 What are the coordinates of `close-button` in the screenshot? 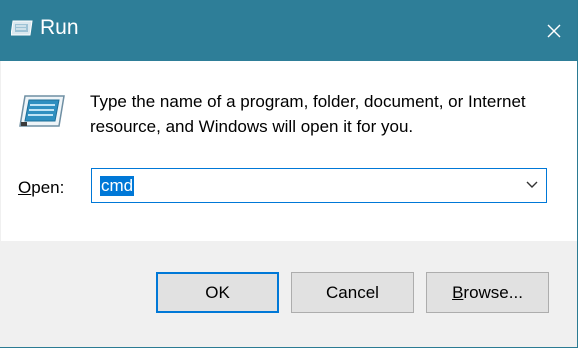 It's located at (554, 30).